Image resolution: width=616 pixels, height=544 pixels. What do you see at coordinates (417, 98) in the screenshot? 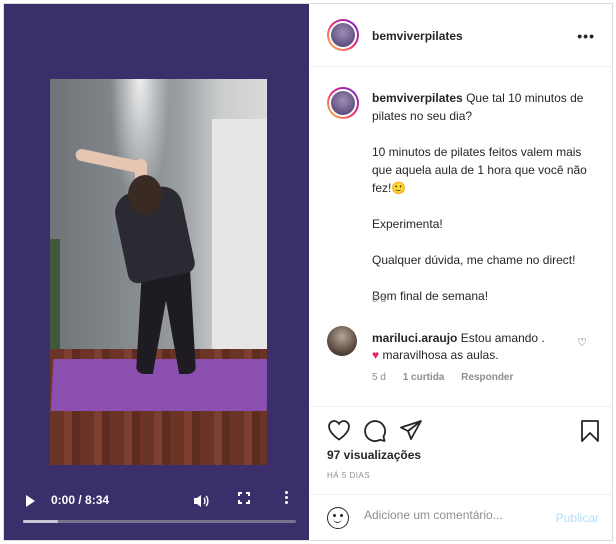
I see `caption-username: bemviverpilates` at bounding box center [417, 98].